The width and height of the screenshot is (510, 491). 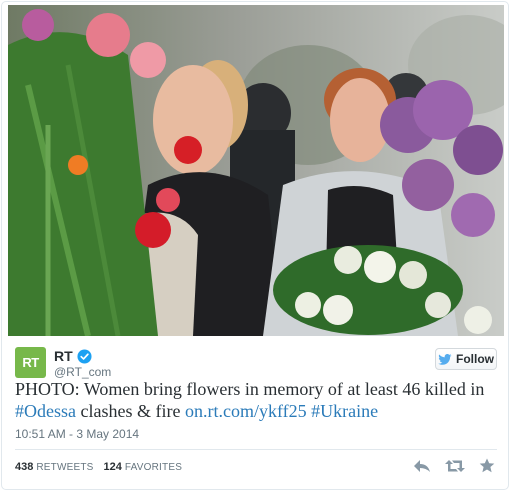 What do you see at coordinates (153, 467) in the screenshot?
I see `favorites-label: FAVORITES` at bounding box center [153, 467].